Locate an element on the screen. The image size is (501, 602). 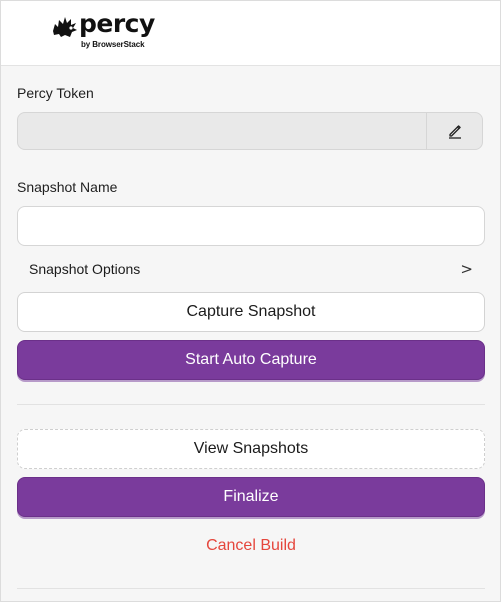
finalize-button: Finalize is located at coordinates (251, 497).